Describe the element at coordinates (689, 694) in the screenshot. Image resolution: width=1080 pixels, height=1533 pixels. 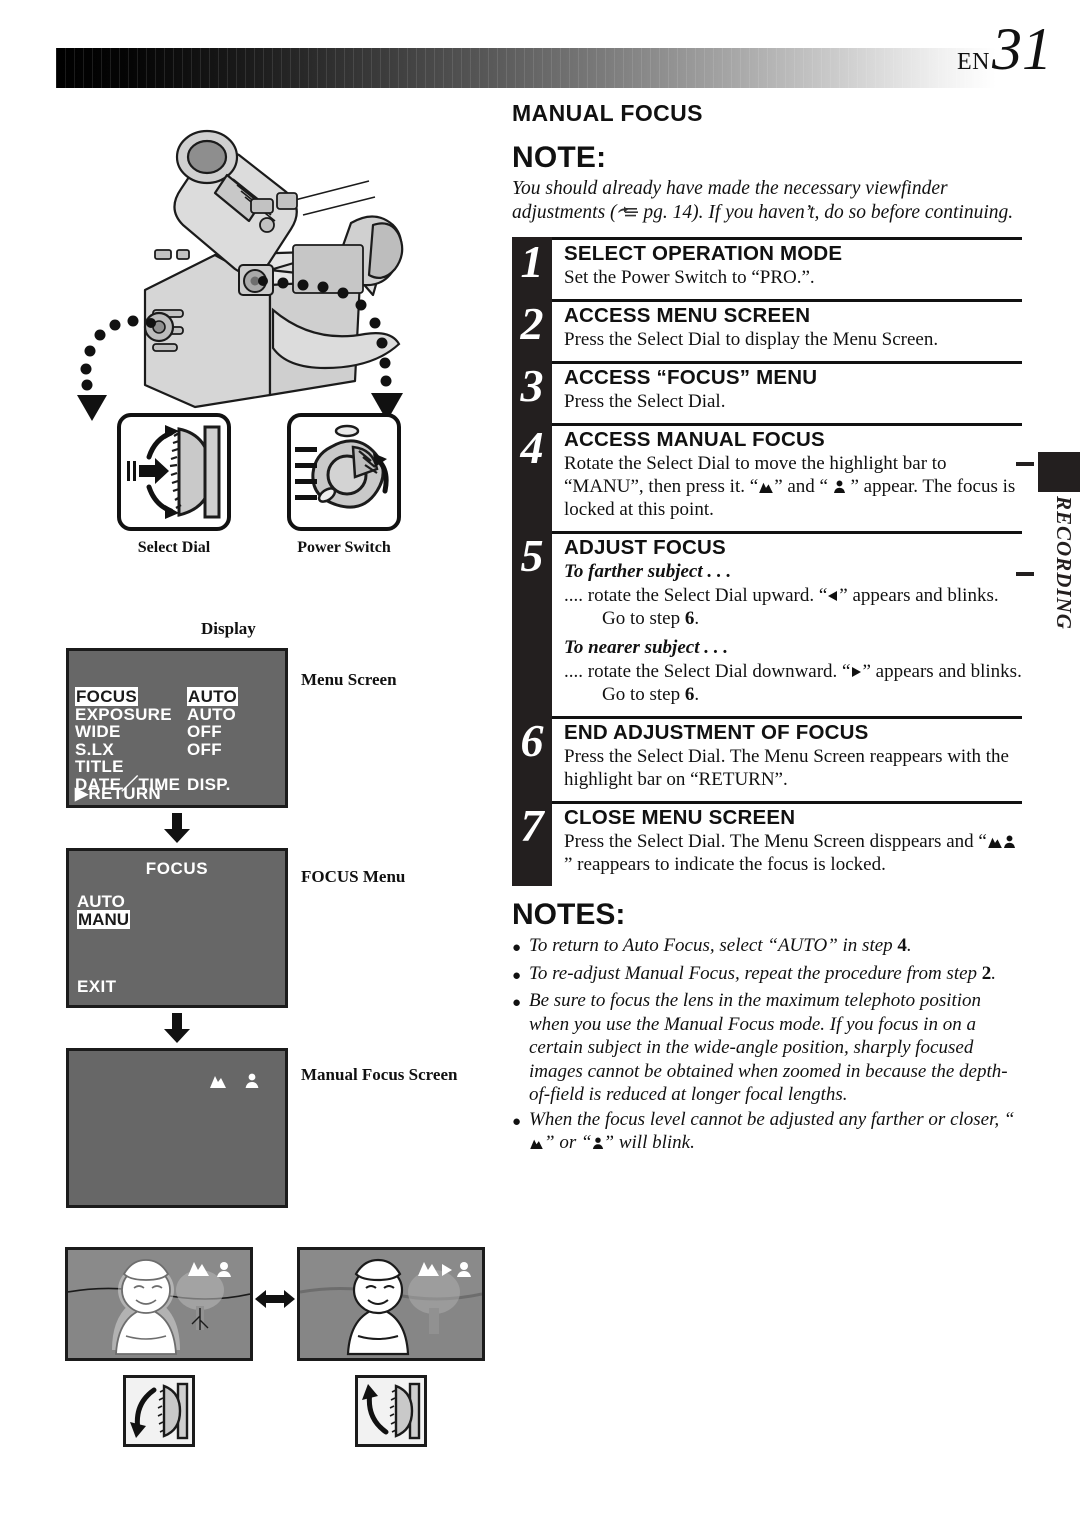
I see `goto-step-number: 6` at that location.